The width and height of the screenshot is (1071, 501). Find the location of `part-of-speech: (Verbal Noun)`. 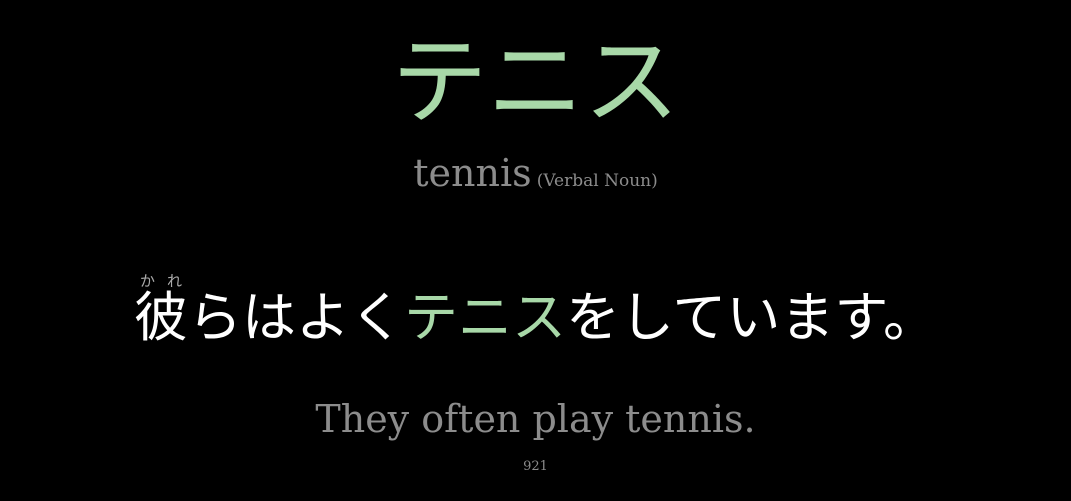

part-of-speech: (Verbal Noun) is located at coordinates (597, 181).